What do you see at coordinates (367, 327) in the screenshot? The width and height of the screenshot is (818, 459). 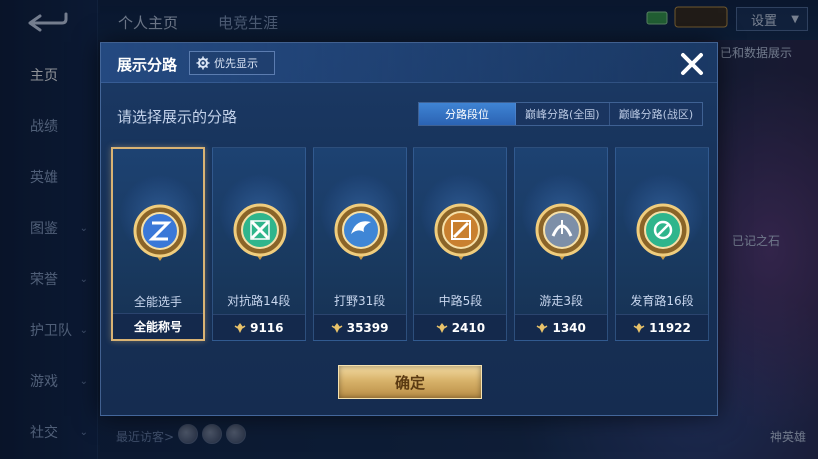 I see `lane-score-value: 35399` at bounding box center [367, 327].